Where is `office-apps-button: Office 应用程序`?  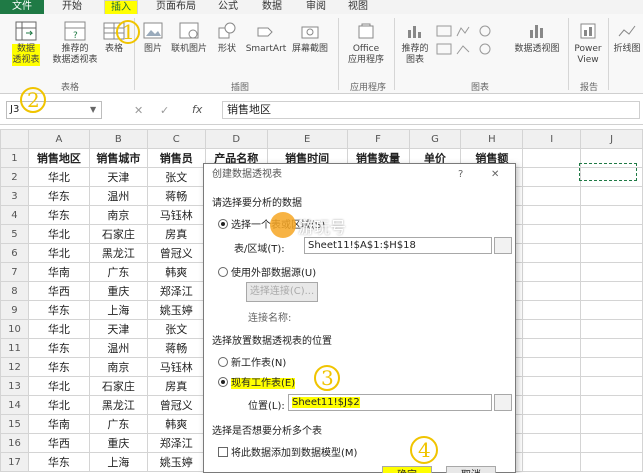
office-apps-button: Office 应用程序 is located at coordinates (366, 43).